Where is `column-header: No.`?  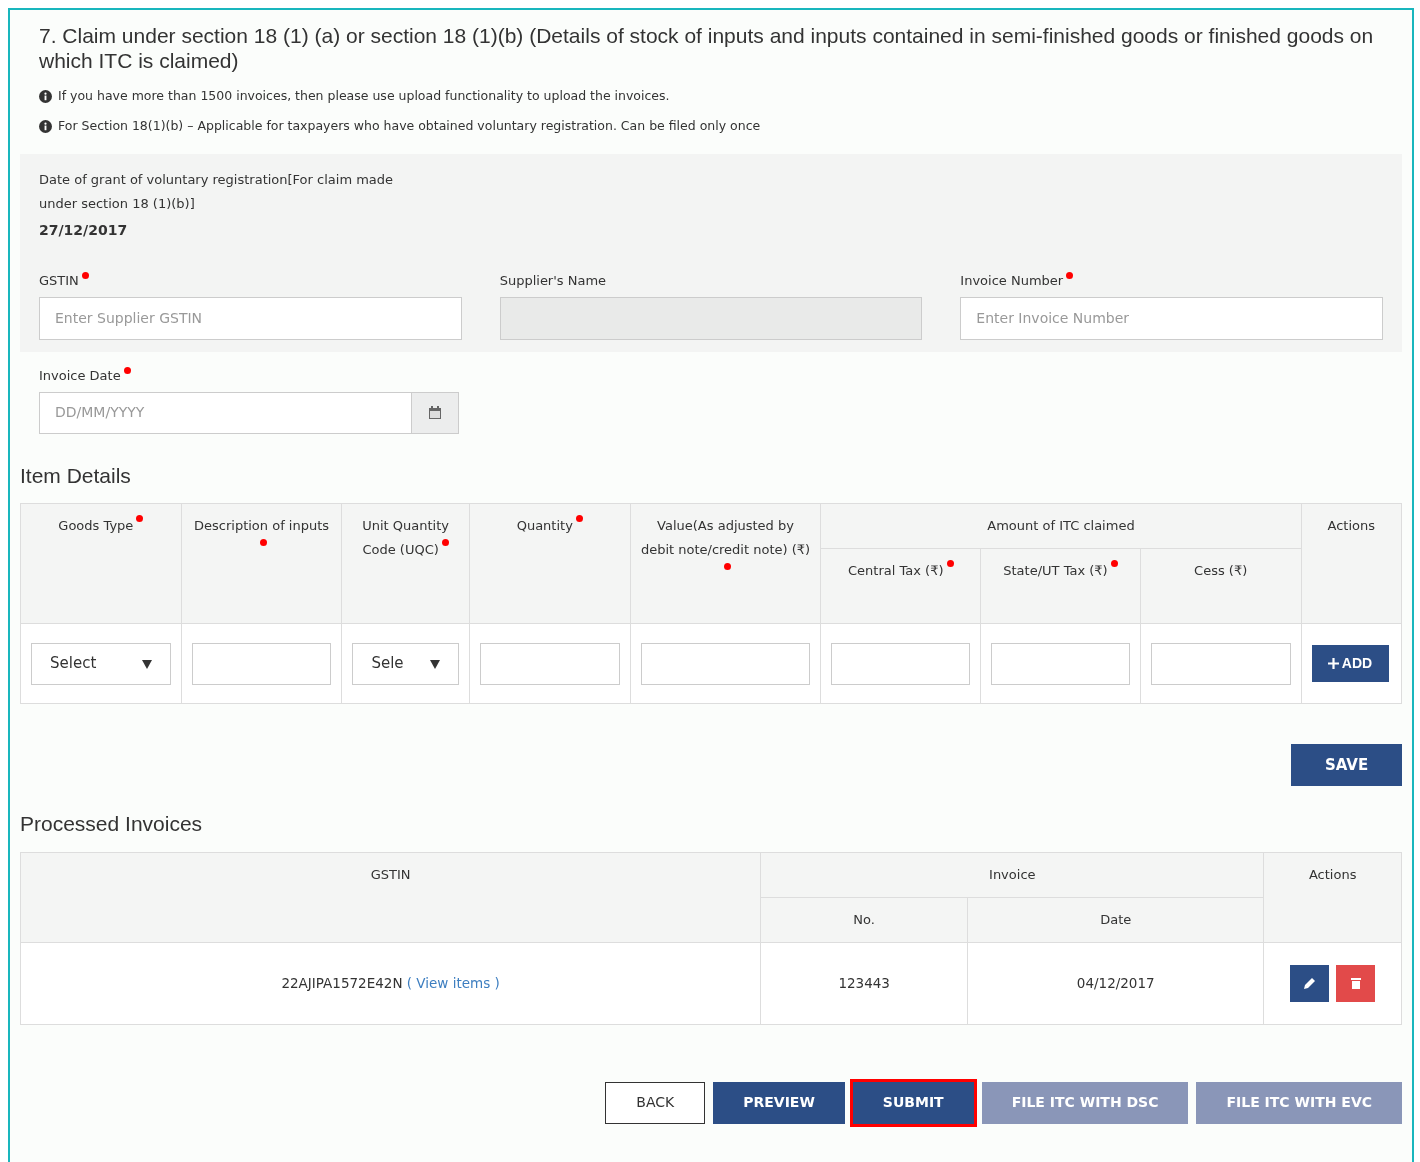
column-header: No. is located at coordinates (864, 919).